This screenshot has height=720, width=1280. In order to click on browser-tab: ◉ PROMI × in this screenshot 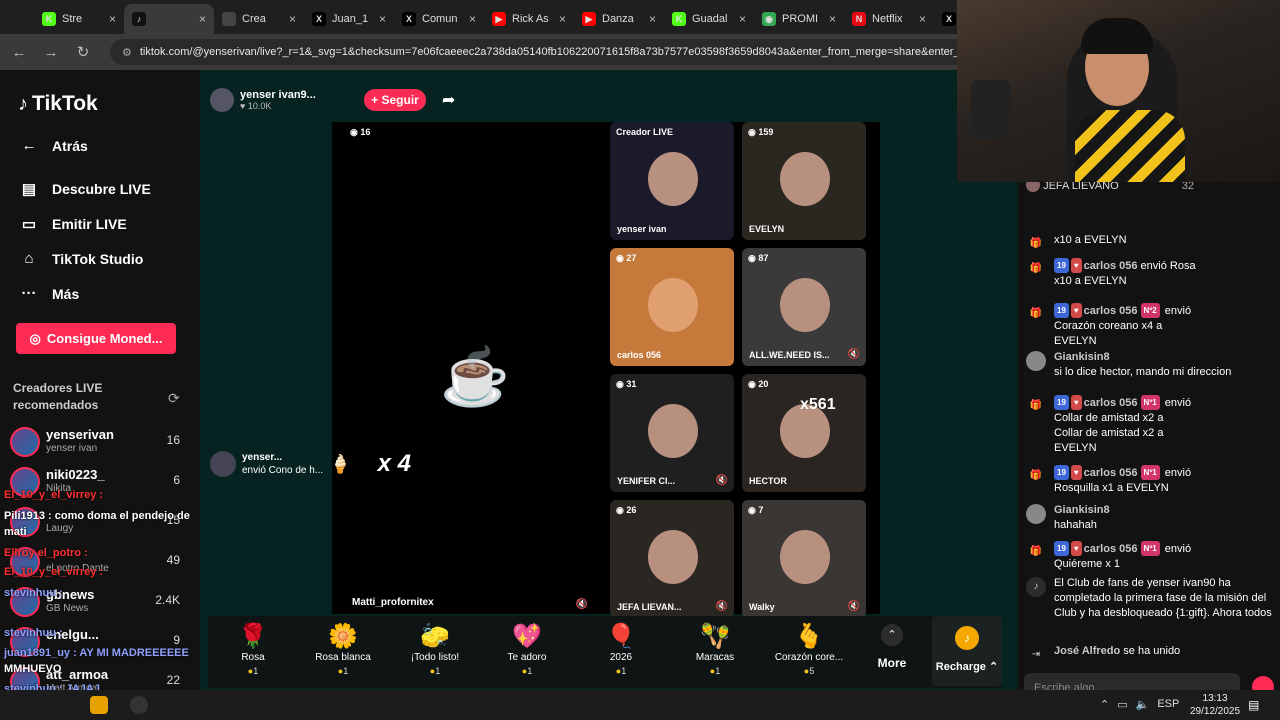, I will do `click(799, 19)`.